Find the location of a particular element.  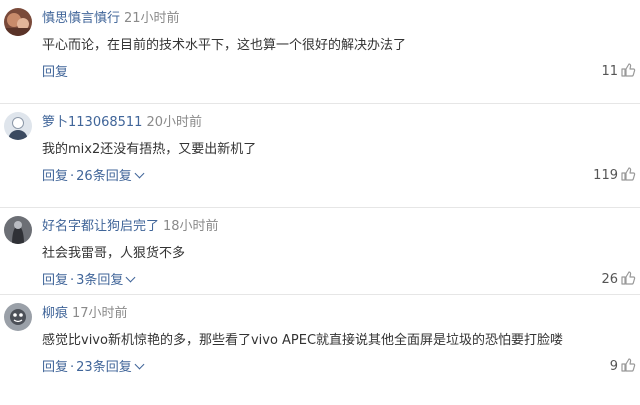

comment-meta: 柳痕 17小时前 is located at coordinates (85, 314).